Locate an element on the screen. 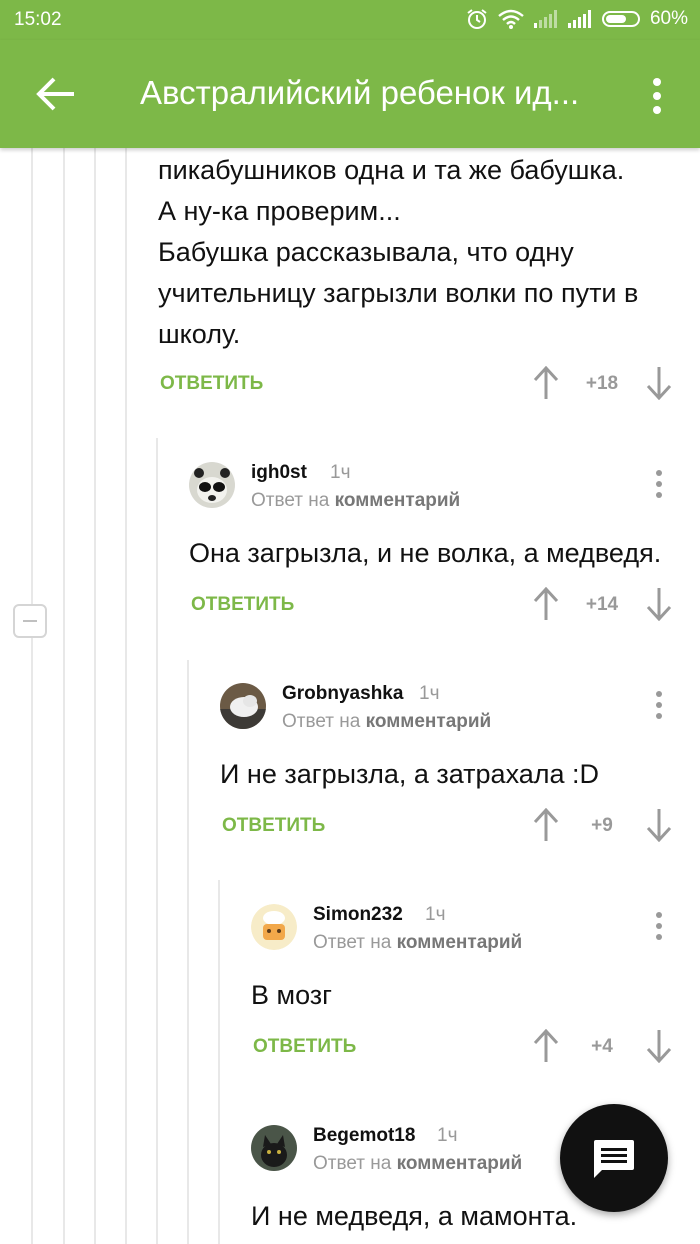  wifi-icon is located at coordinates (511, 19).